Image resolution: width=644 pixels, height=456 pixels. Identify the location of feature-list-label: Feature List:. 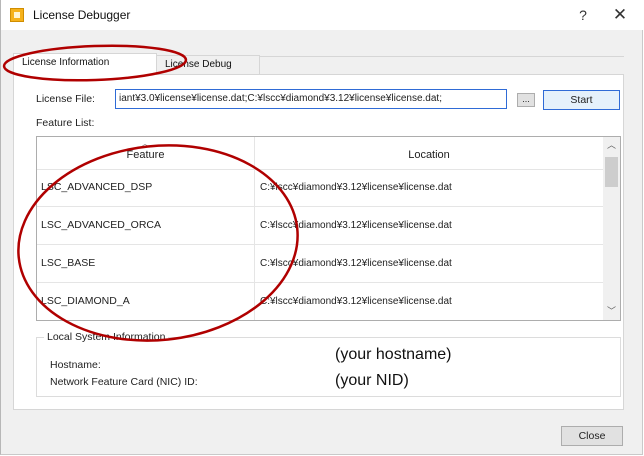
(65, 123).